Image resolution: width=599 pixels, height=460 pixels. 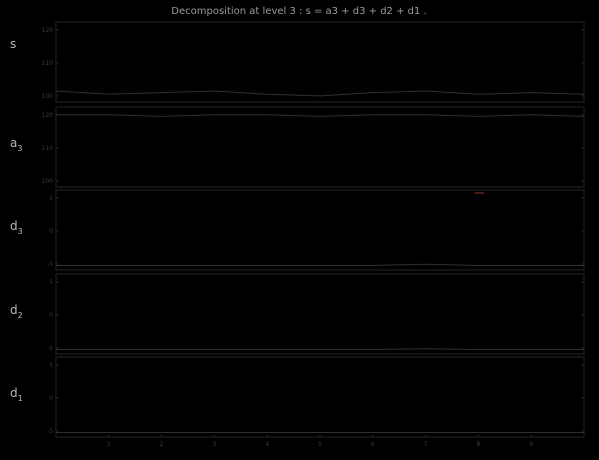 I want to click on x-tick-label: 5, so click(x=320, y=444).